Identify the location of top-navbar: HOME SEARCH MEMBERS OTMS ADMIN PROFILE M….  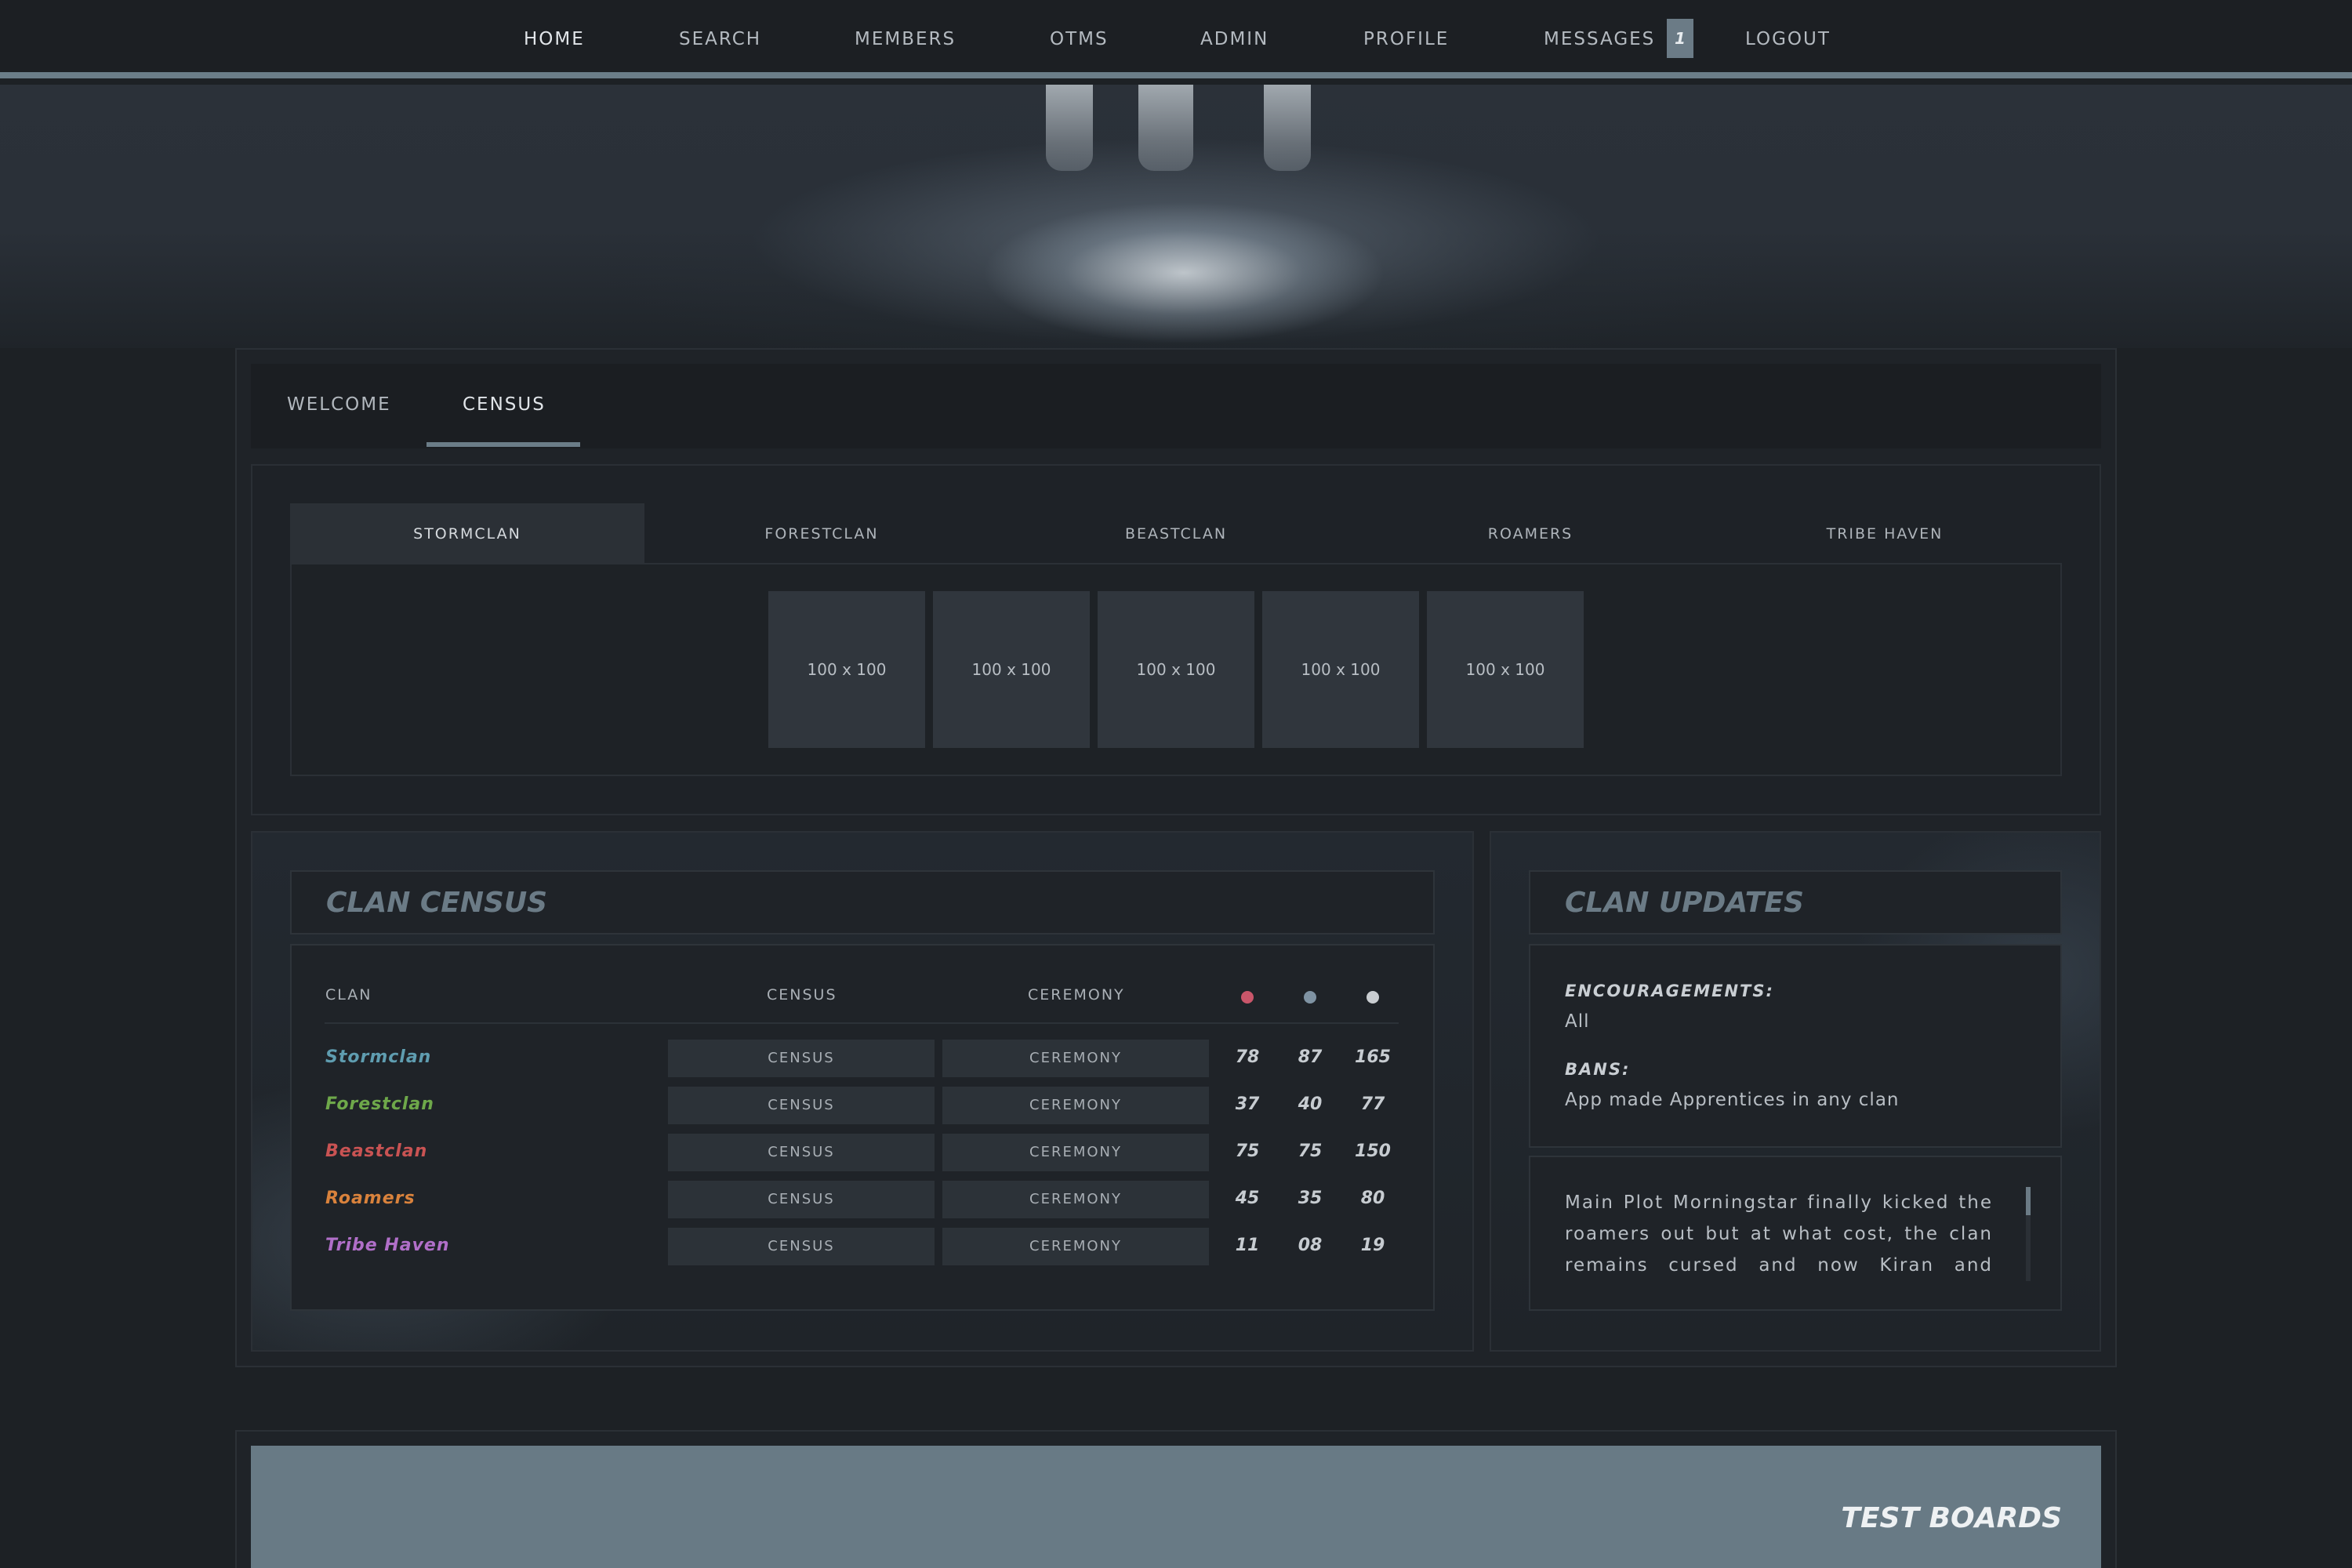
(1176, 39).